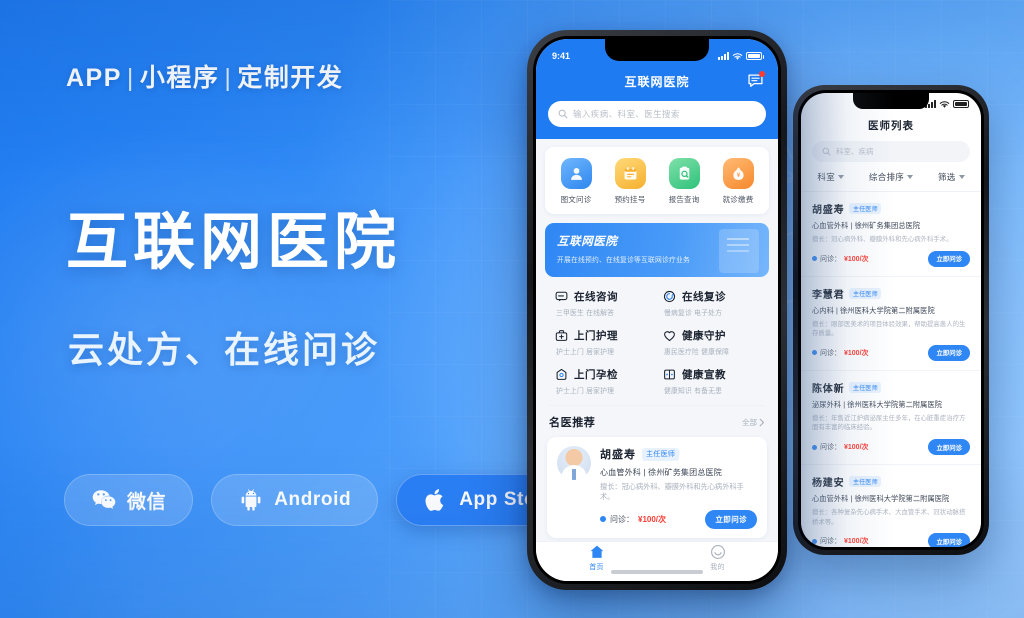 This screenshot has width=1024, height=618. I want to click on service-health-education: 健康宣教 健康知识 有备无患, so click(711, 381).